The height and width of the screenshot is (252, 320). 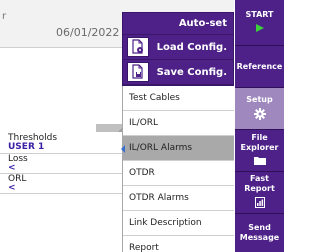 I want to click on play-icon, so click(x=260, y=29).